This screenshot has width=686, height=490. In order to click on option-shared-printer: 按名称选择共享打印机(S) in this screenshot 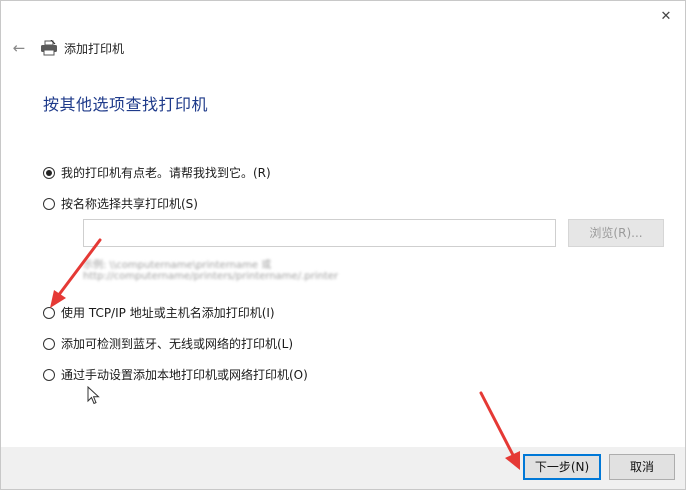, I will do `click(120, 203)`.